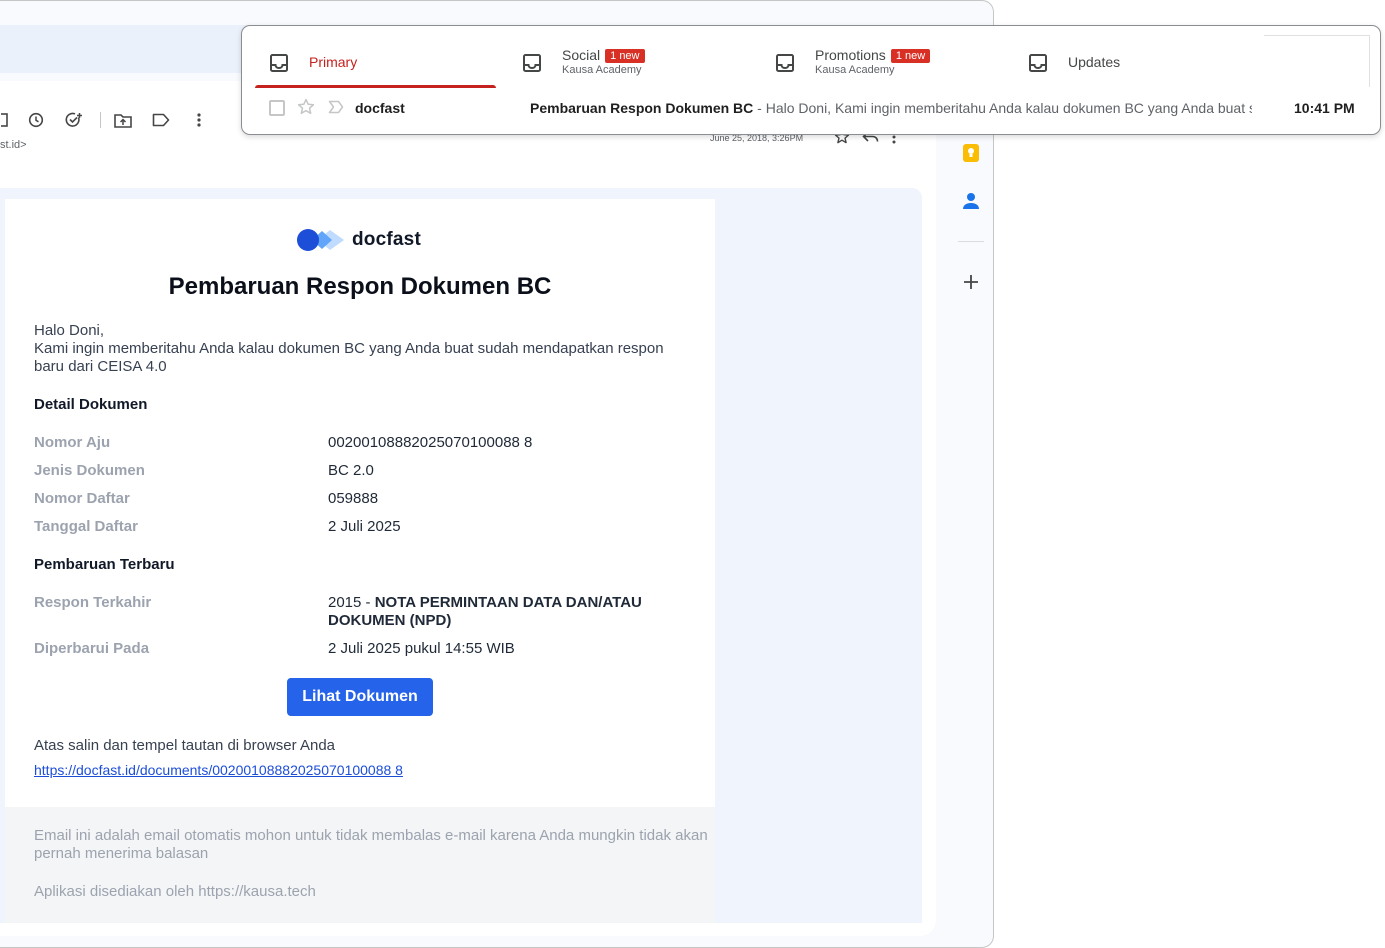 The image size is (1385, 948). I want to click on tab-label: Updates, so click(1094, 62).